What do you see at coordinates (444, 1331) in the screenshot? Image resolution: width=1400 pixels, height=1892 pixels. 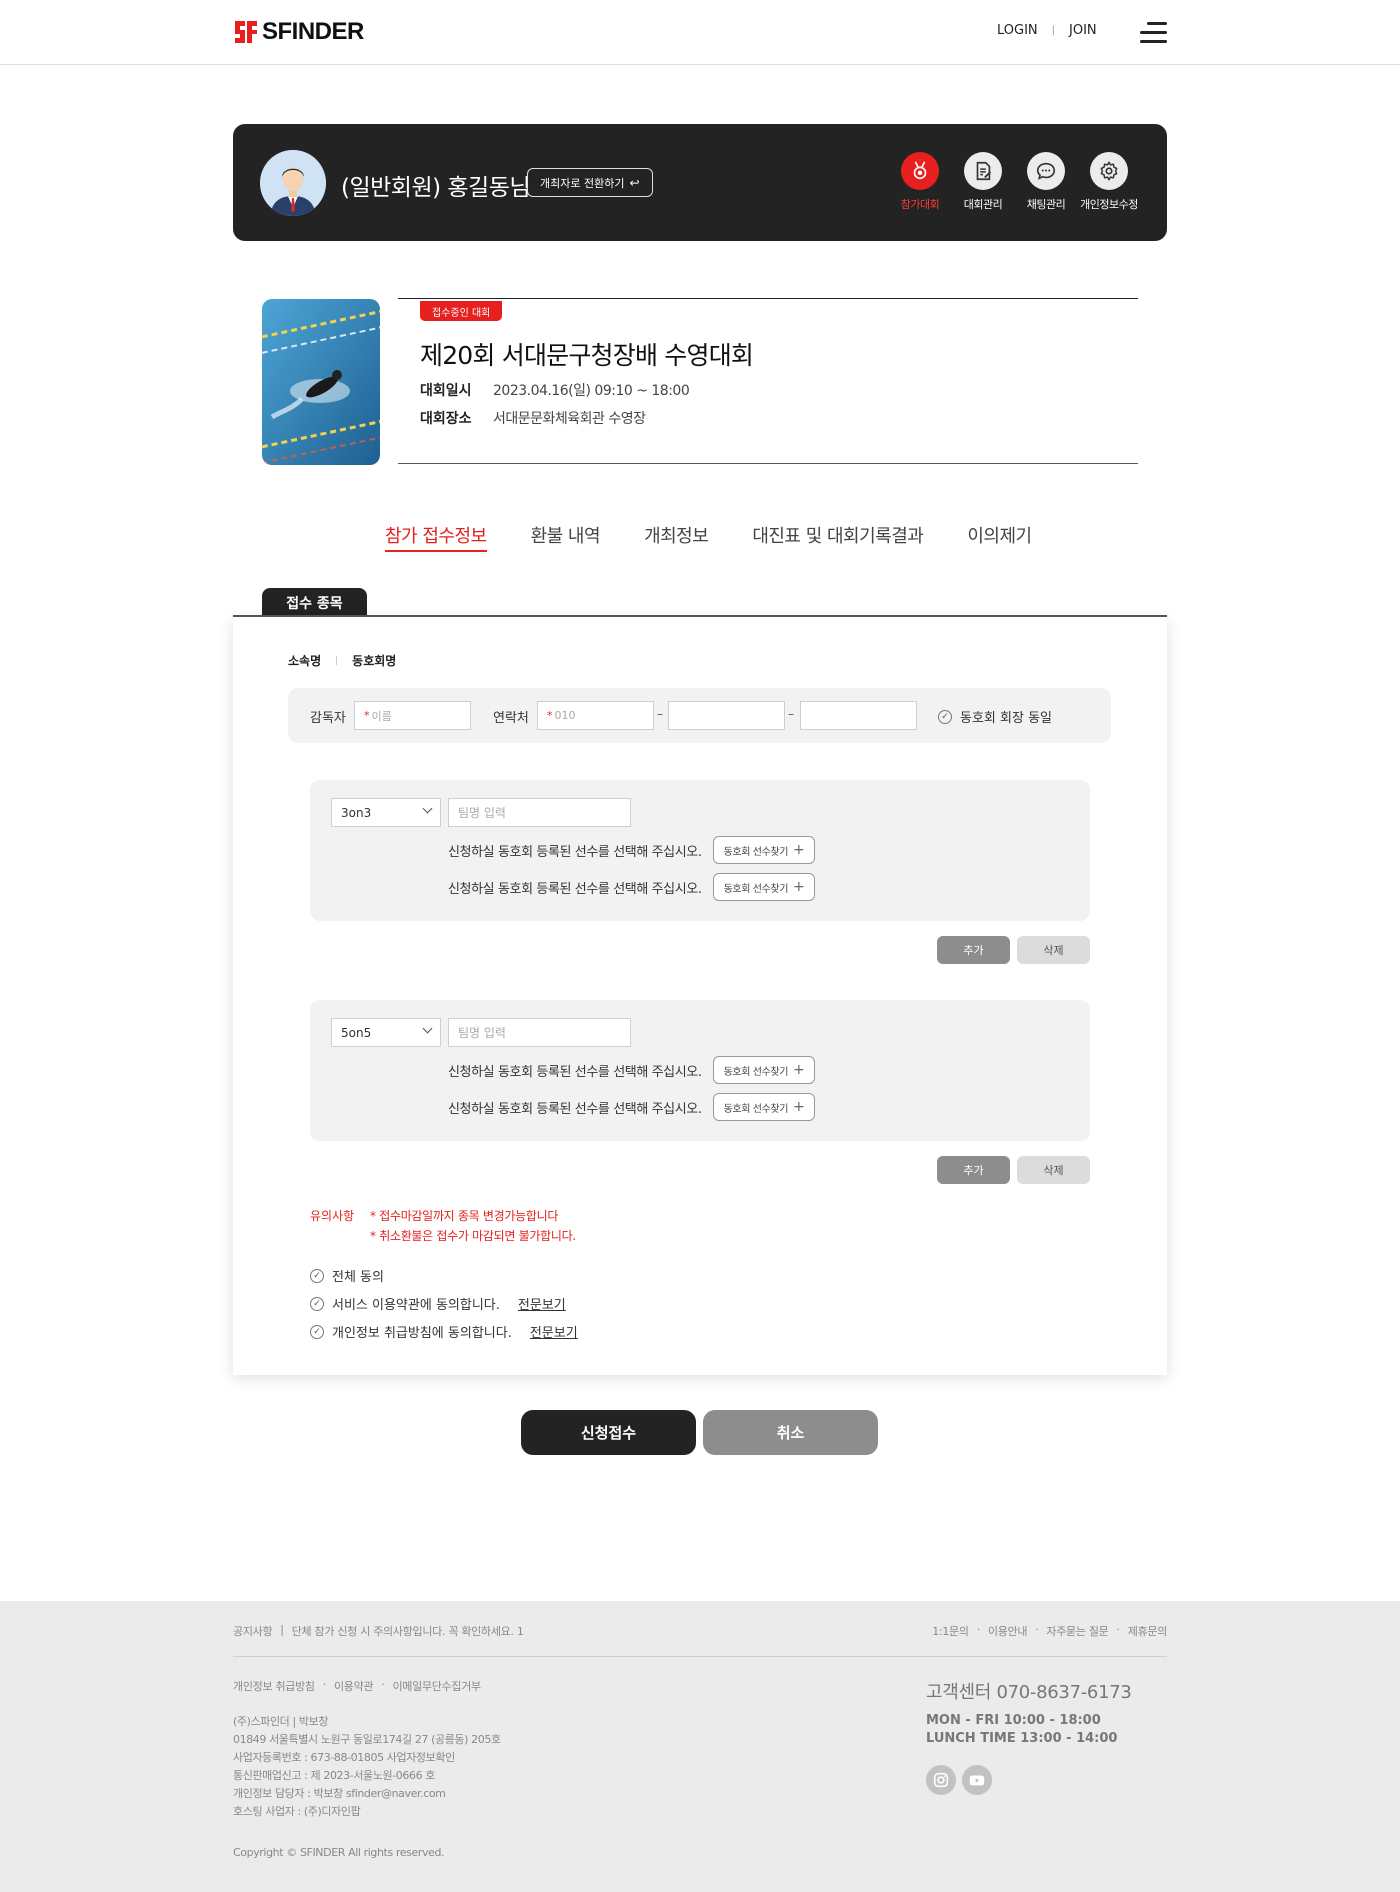 I see `agree-privacy-checkbox: ✓ 개인정보 취급방침에 동의합니다. 전문보기` at bounding box center [444, 1331].